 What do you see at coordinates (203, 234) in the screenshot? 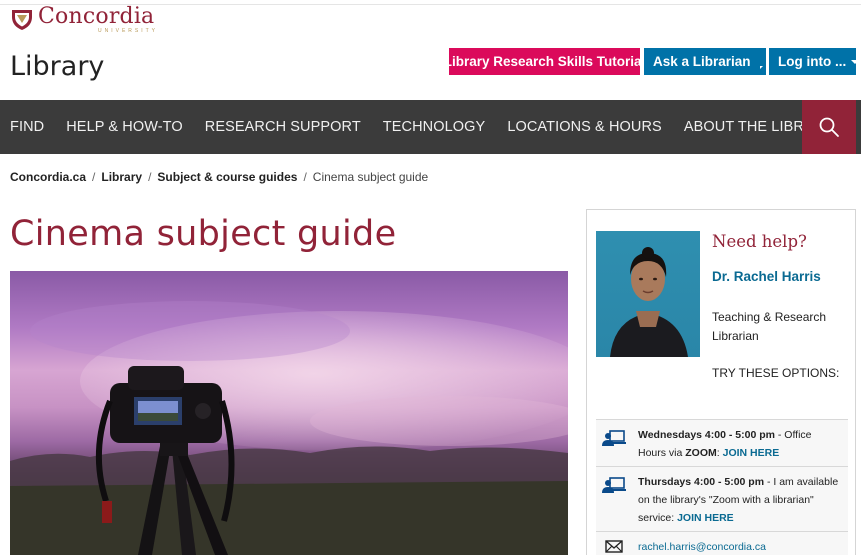
I see `page-title: Cinema subject guide` at bounding box center [203, 234].